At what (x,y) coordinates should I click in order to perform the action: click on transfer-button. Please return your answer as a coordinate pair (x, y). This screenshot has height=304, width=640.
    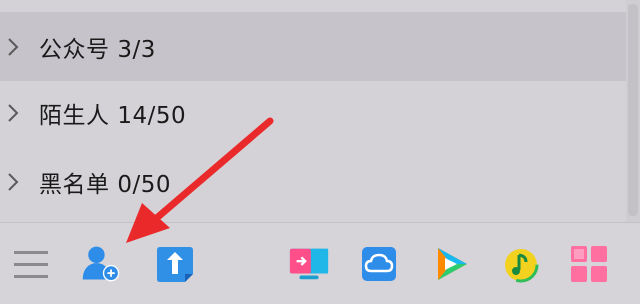
    Looking at the image, I should click on (175, 264).